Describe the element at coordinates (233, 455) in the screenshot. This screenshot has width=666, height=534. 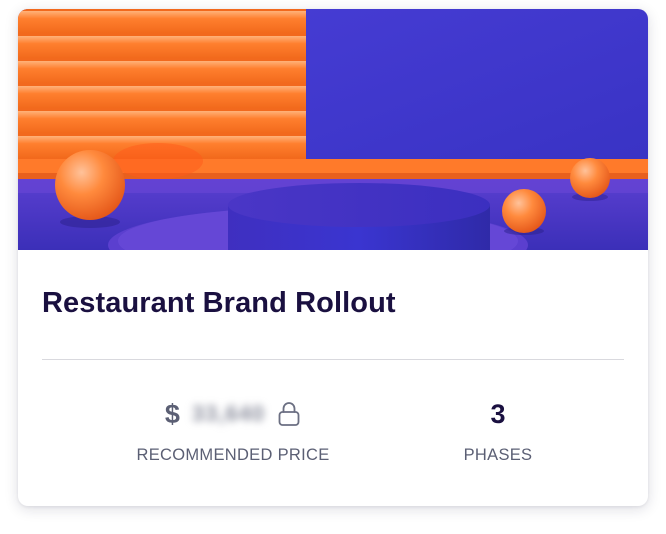
I see `price-label: RECOMMENDED PRICE` at that location.